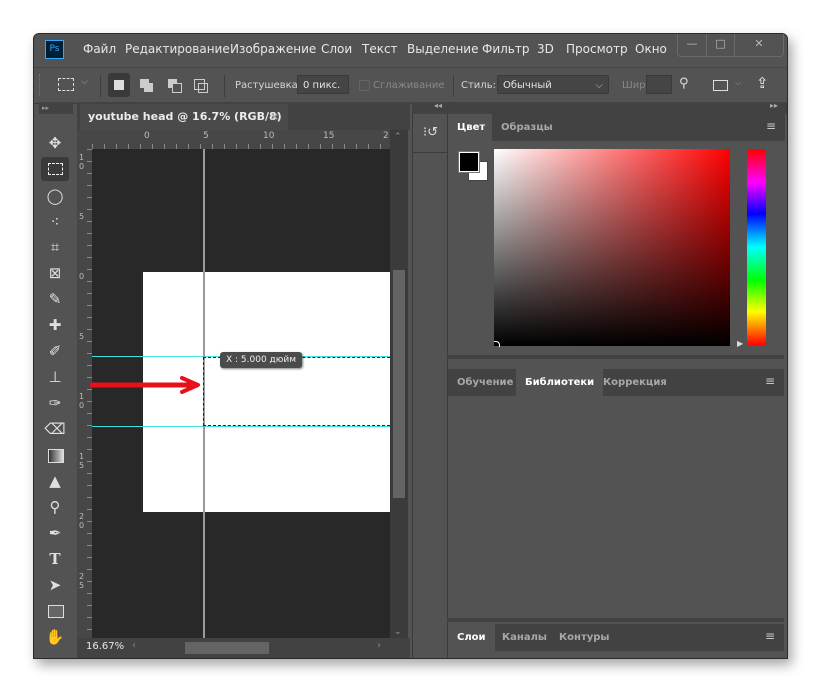 This screenshot has height=691, width=820. Describe the element at coordinates (273, 49) in the screenshot. I see `menu-image: Изображение` at that location.